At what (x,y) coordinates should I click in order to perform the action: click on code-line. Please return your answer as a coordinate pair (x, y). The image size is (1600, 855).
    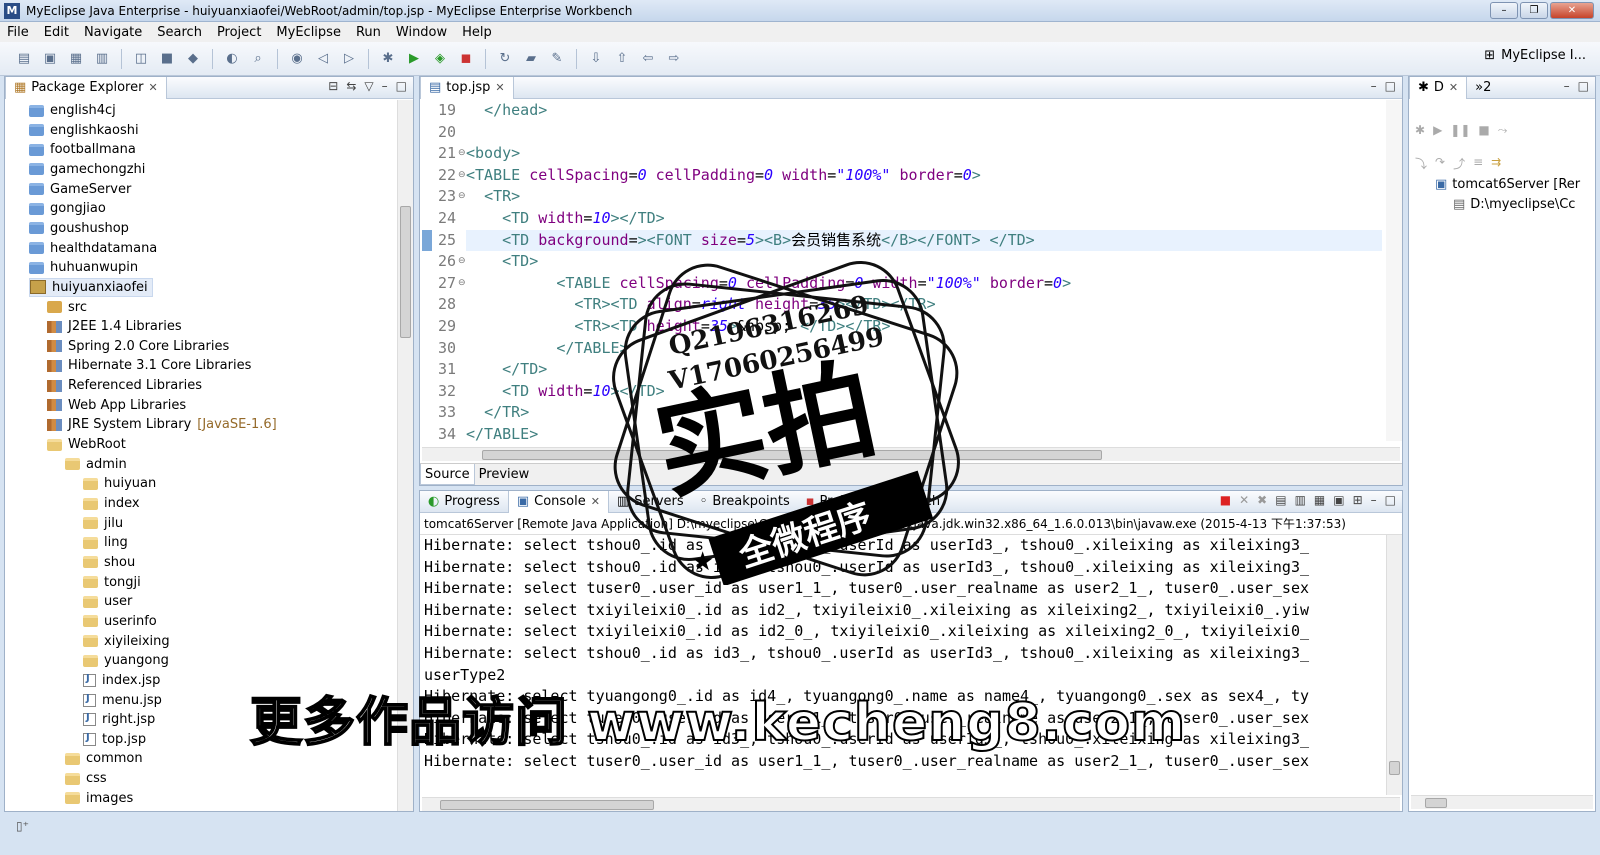
    Looking at the image, I should click on (924, 132).